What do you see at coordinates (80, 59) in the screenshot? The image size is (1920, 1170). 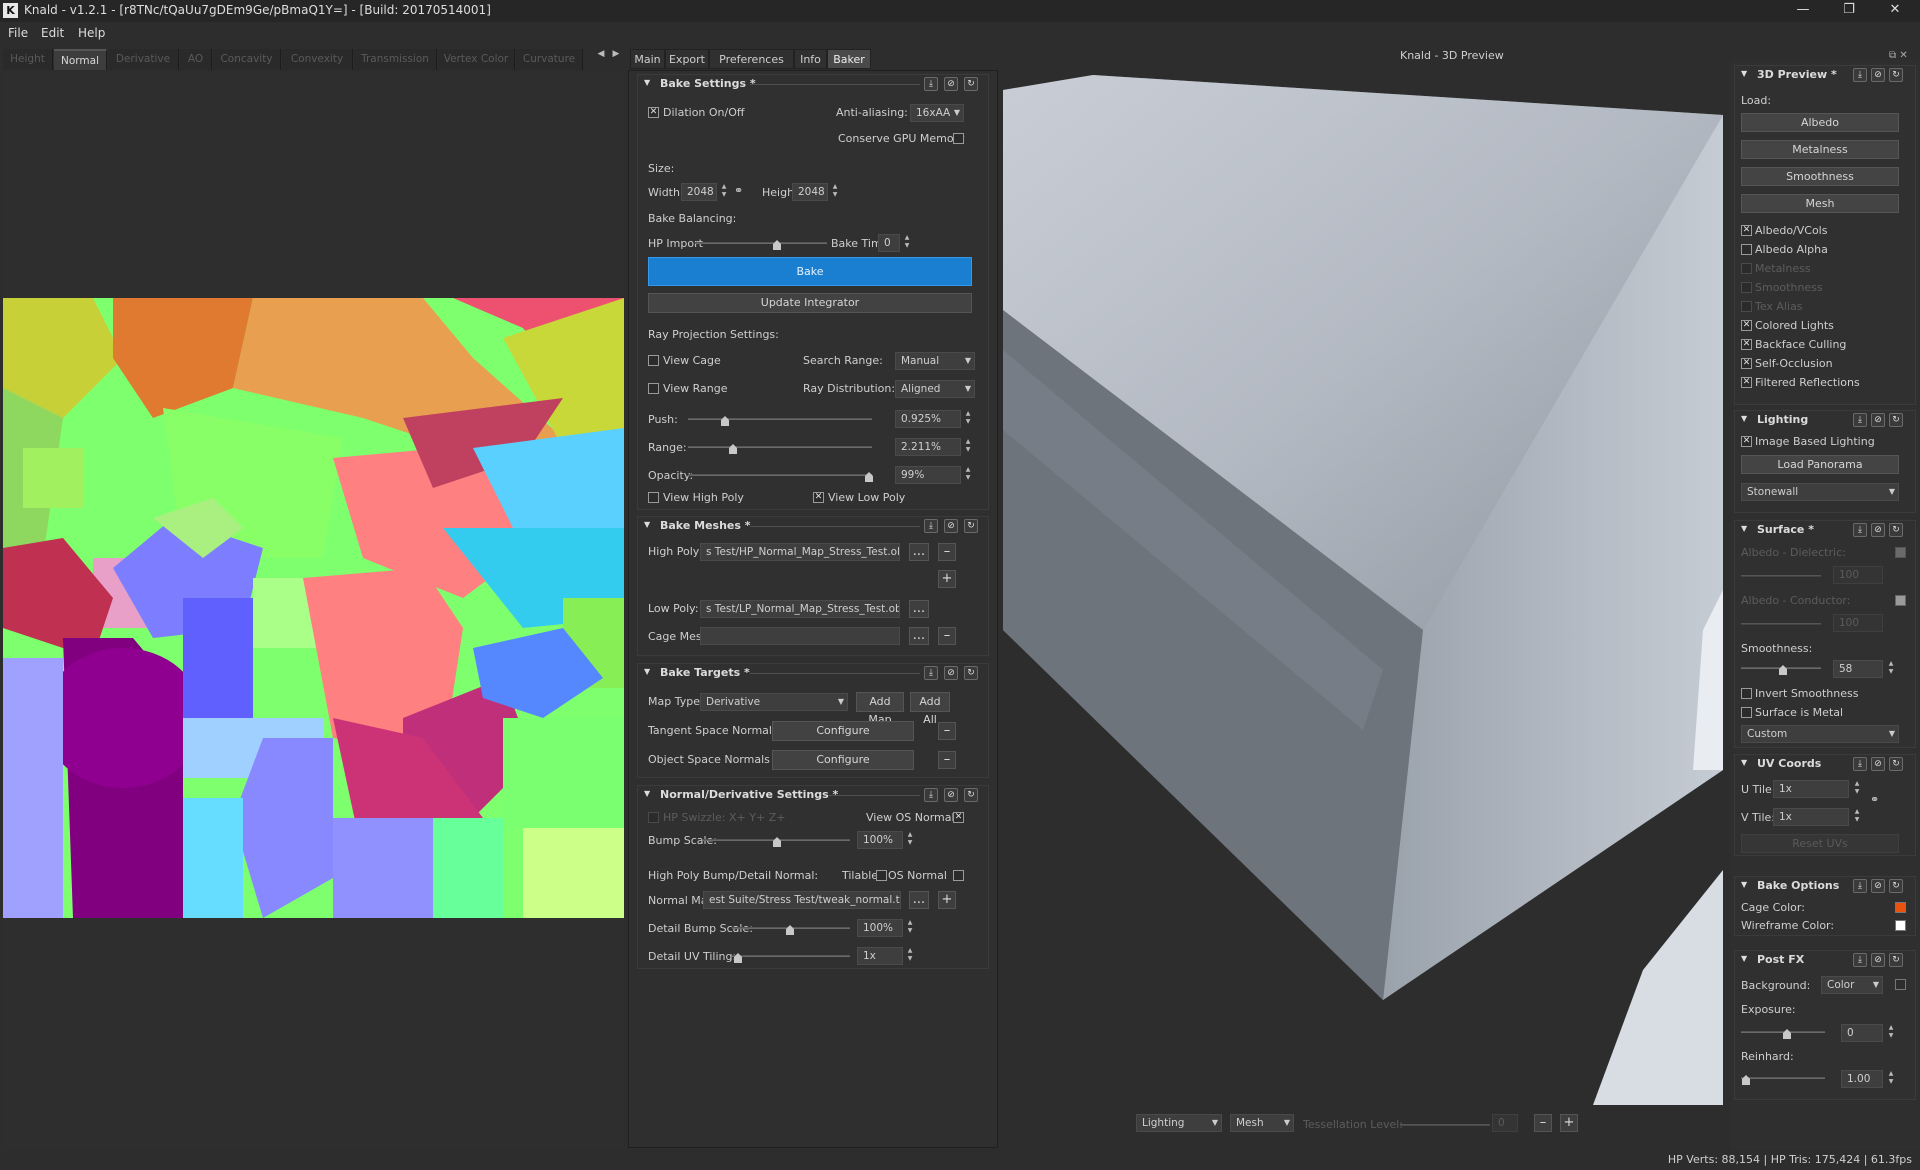 I see `tab-normal: Normal` at bounding box center [80, 59].